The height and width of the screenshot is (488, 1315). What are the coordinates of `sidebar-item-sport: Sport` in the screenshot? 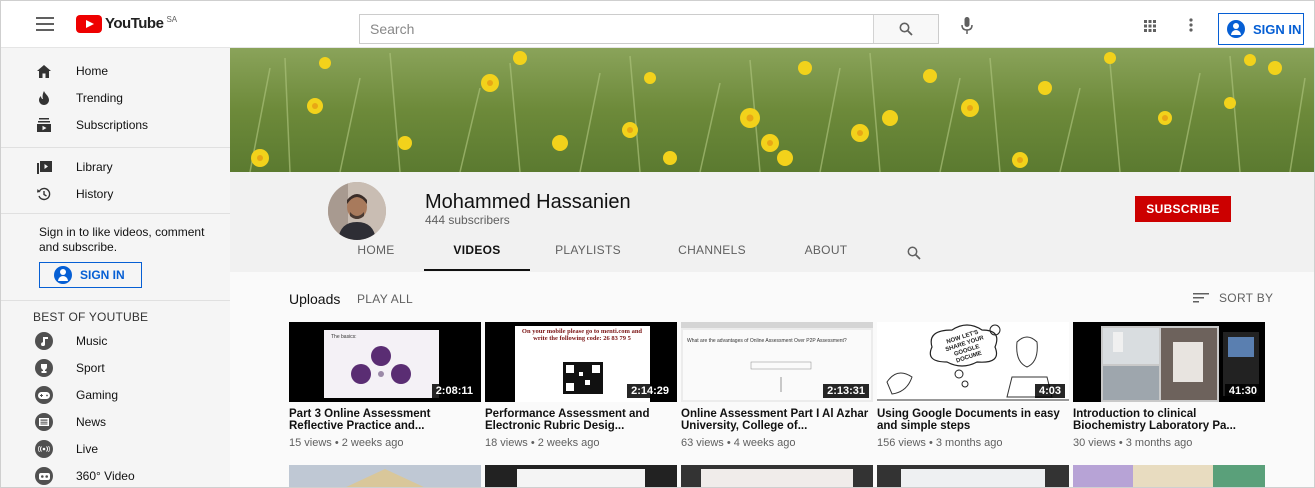 It's located at (115, 368).